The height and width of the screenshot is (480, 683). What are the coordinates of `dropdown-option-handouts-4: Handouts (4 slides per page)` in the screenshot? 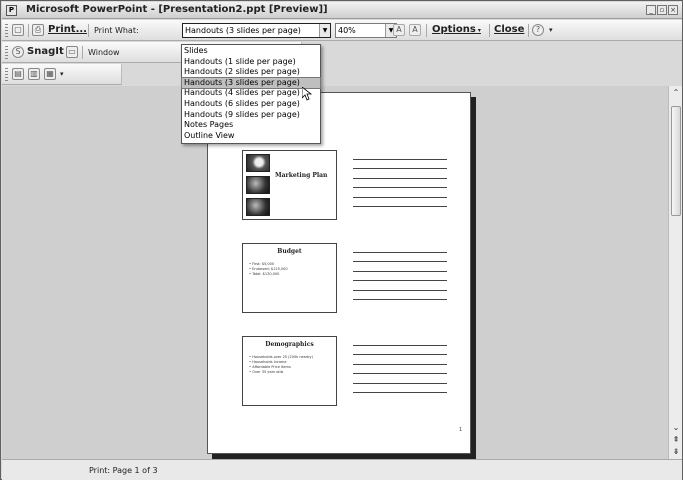 It's located at (251, 93).